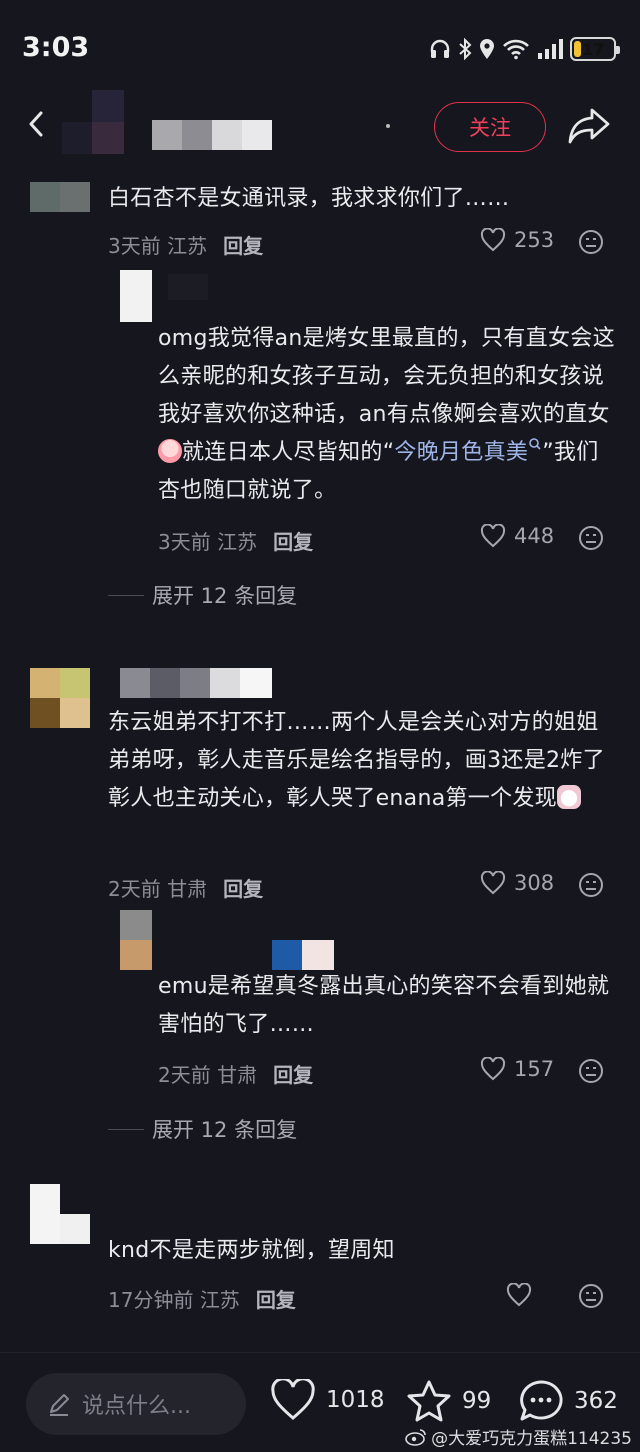 This screenshot has height=1452, width=640. What do you see at coordinates (93, 122) in the screenshot?
I see `author-avatar` at bounding box center [93, 122].